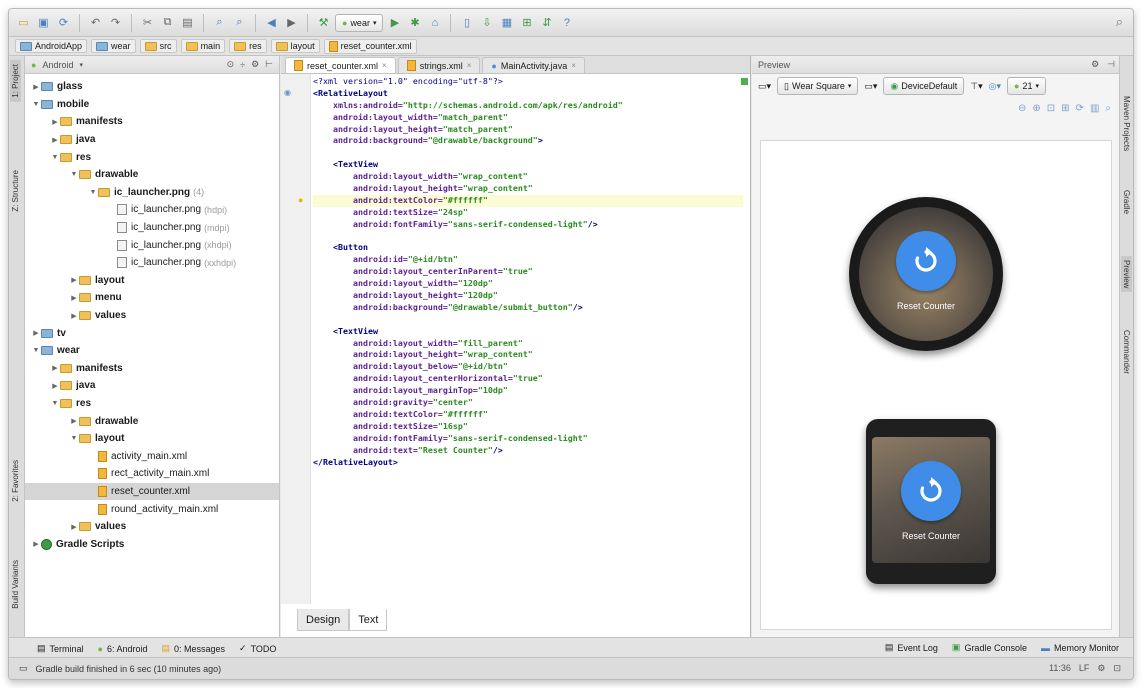 The height and width of the screenshot is (688, 1142). Describe the element at coordinates (1094, 108) in the screenshot. I see `layout-icon: ▥` at that location.